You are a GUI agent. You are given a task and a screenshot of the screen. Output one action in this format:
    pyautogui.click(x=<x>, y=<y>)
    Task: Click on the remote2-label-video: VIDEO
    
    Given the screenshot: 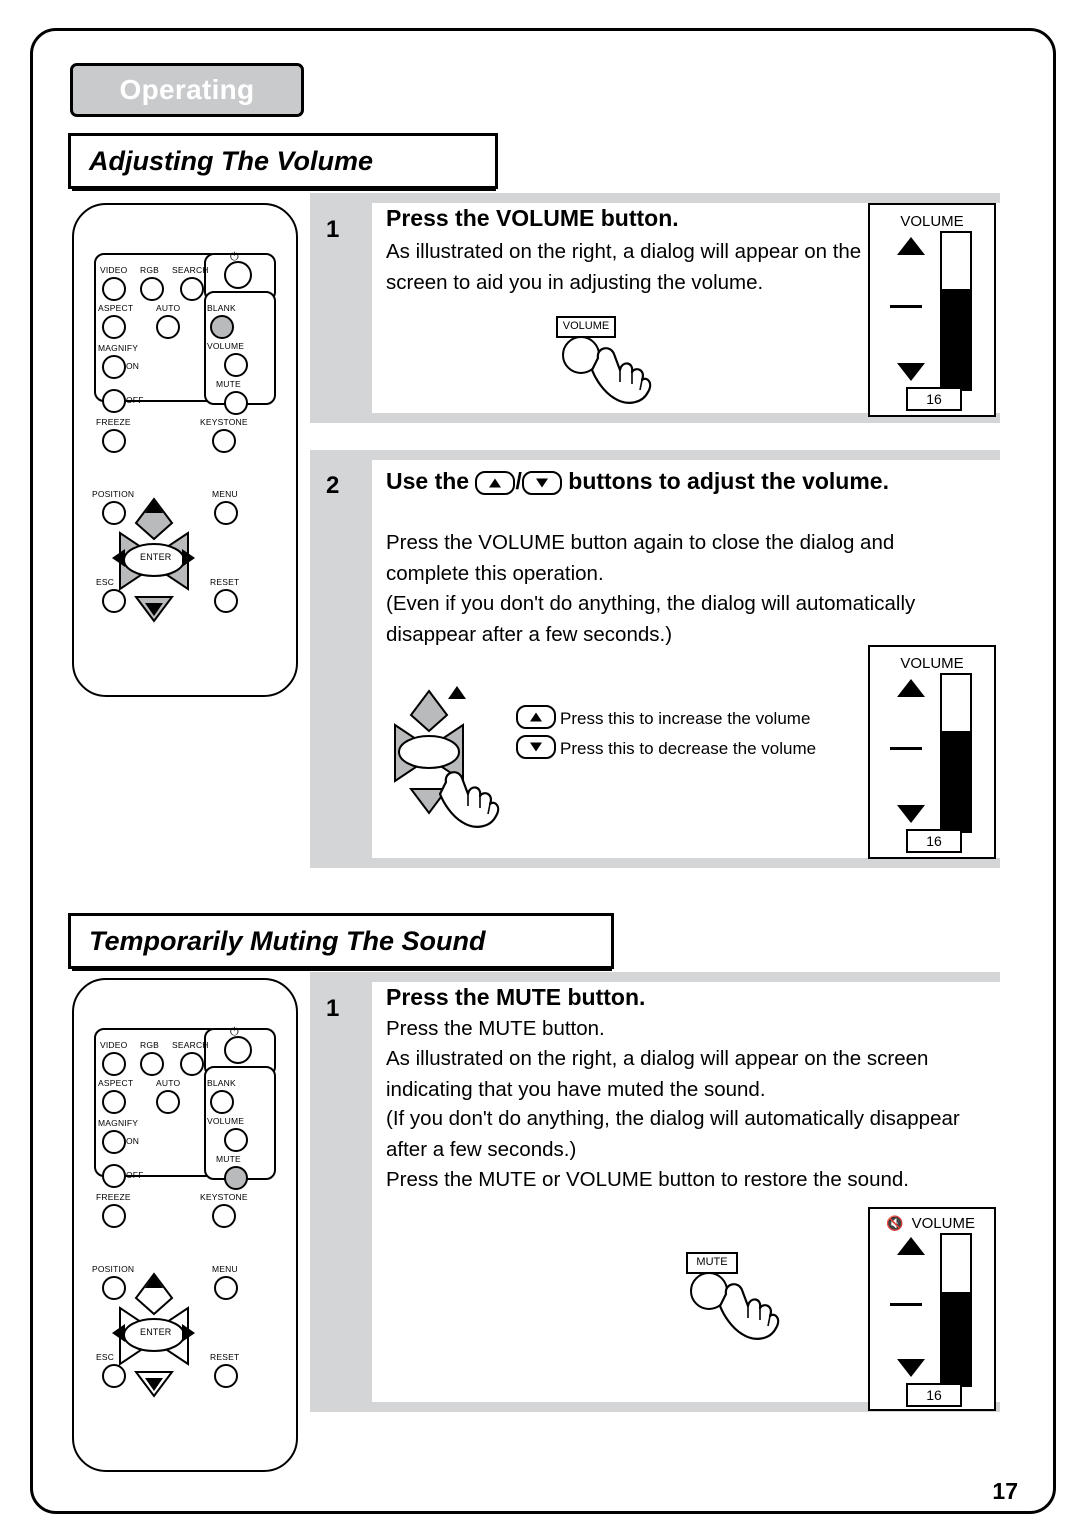 What is the action you would take?
    pyautogui.click(x=114, y=1045)
    